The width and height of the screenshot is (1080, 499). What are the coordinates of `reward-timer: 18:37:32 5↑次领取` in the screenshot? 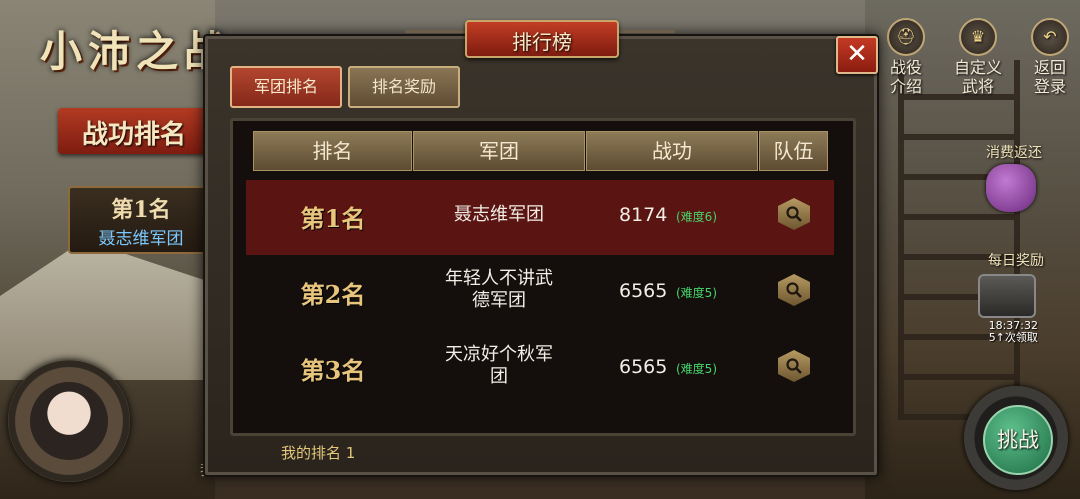 It's located at (1013, 332).